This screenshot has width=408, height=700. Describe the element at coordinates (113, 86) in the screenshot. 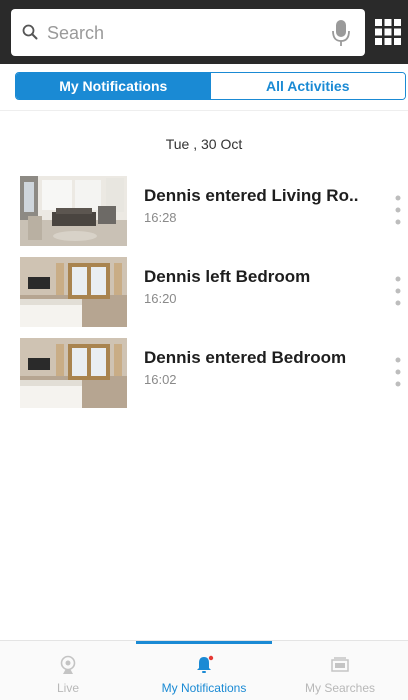

I see `tab-my-notifications: My Notifications` at that location.